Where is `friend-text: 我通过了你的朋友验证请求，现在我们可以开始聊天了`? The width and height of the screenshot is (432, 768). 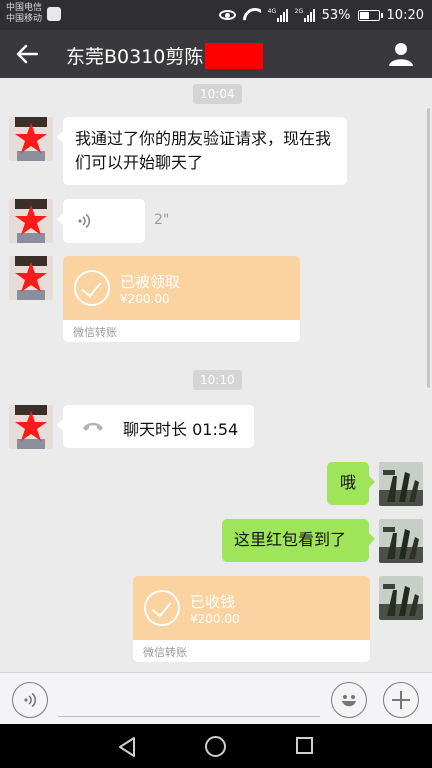 friend-text: 我通过了你的朋友验证请求，现在我们可以开始聊天了 is located at coordinates (203, 150).